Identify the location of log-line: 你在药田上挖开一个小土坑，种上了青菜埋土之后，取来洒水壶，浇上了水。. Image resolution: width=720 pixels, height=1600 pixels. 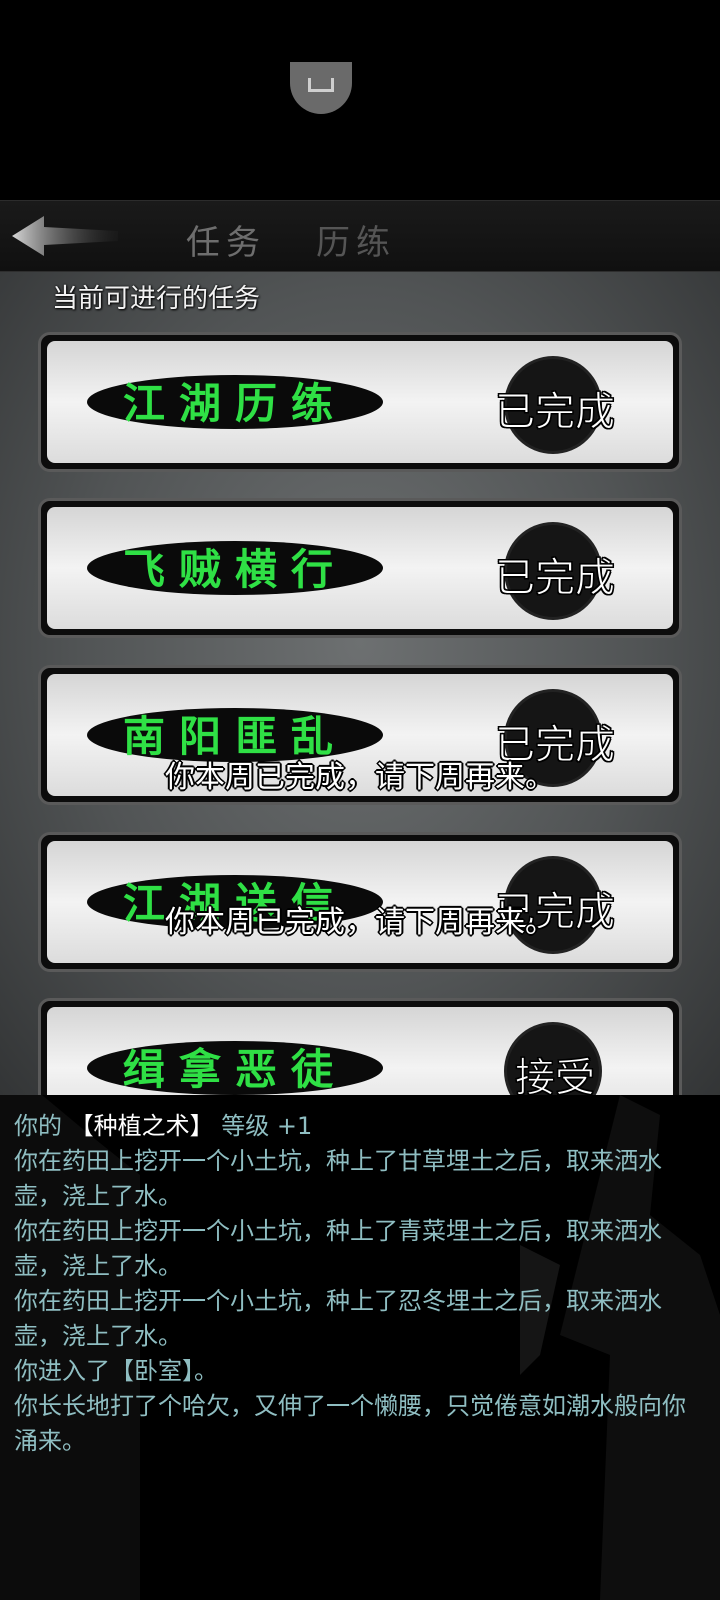
(338, 1248).